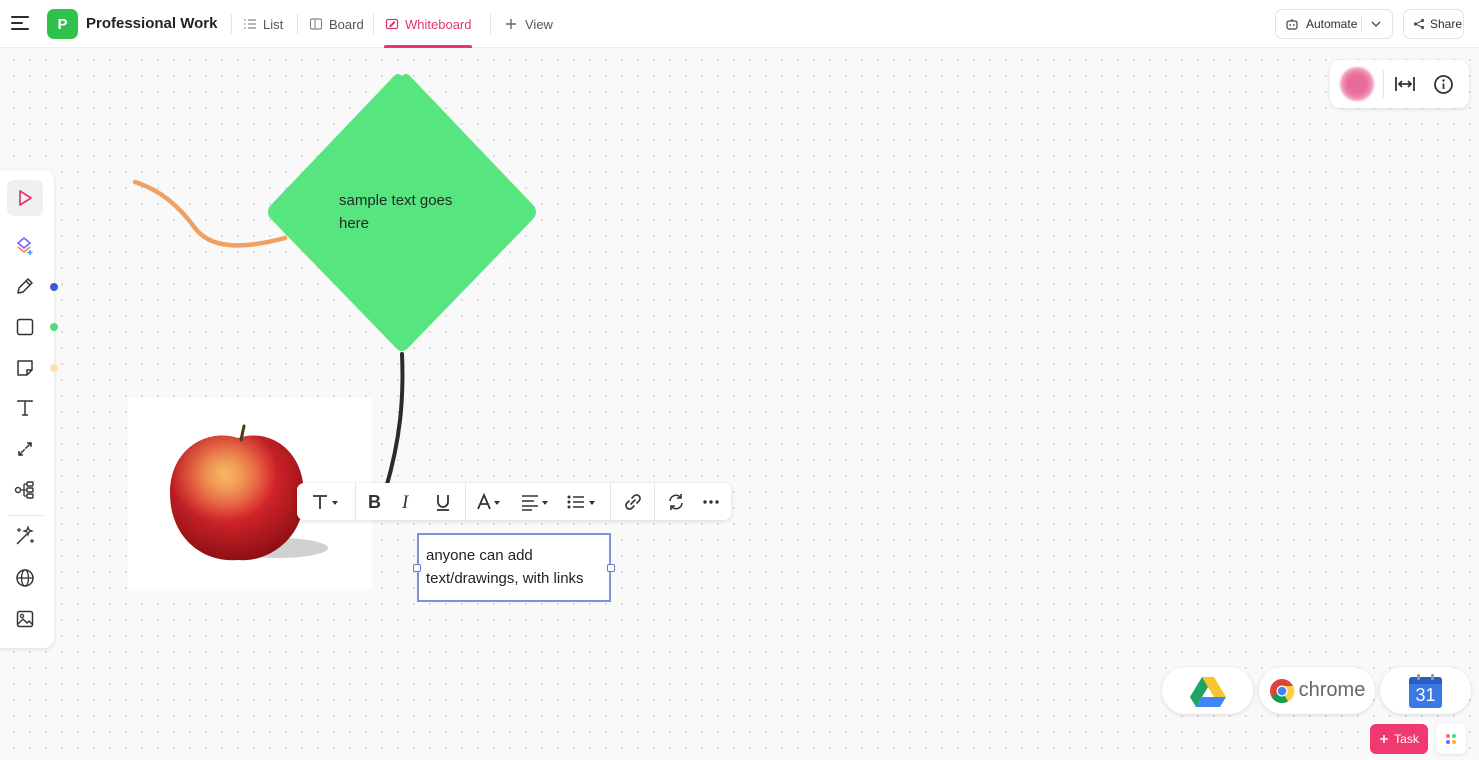 This screenshot has width=1479, height=760. I want to click on space-title: Professional Work, so click(151, 23).